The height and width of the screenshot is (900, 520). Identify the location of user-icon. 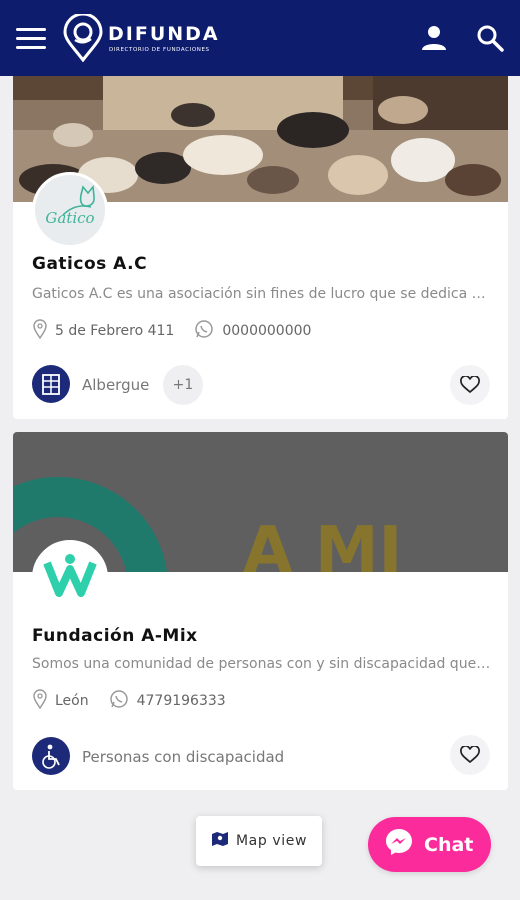
(434, 38).